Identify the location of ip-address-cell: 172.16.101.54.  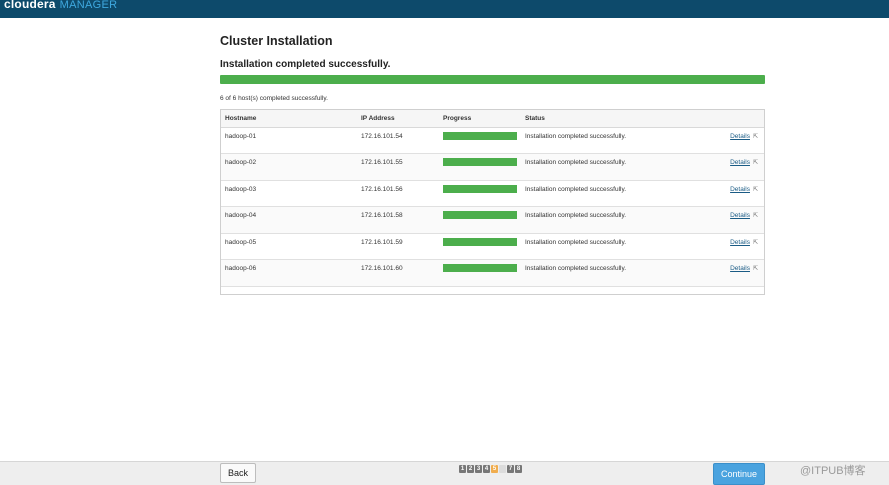
(398, 141).